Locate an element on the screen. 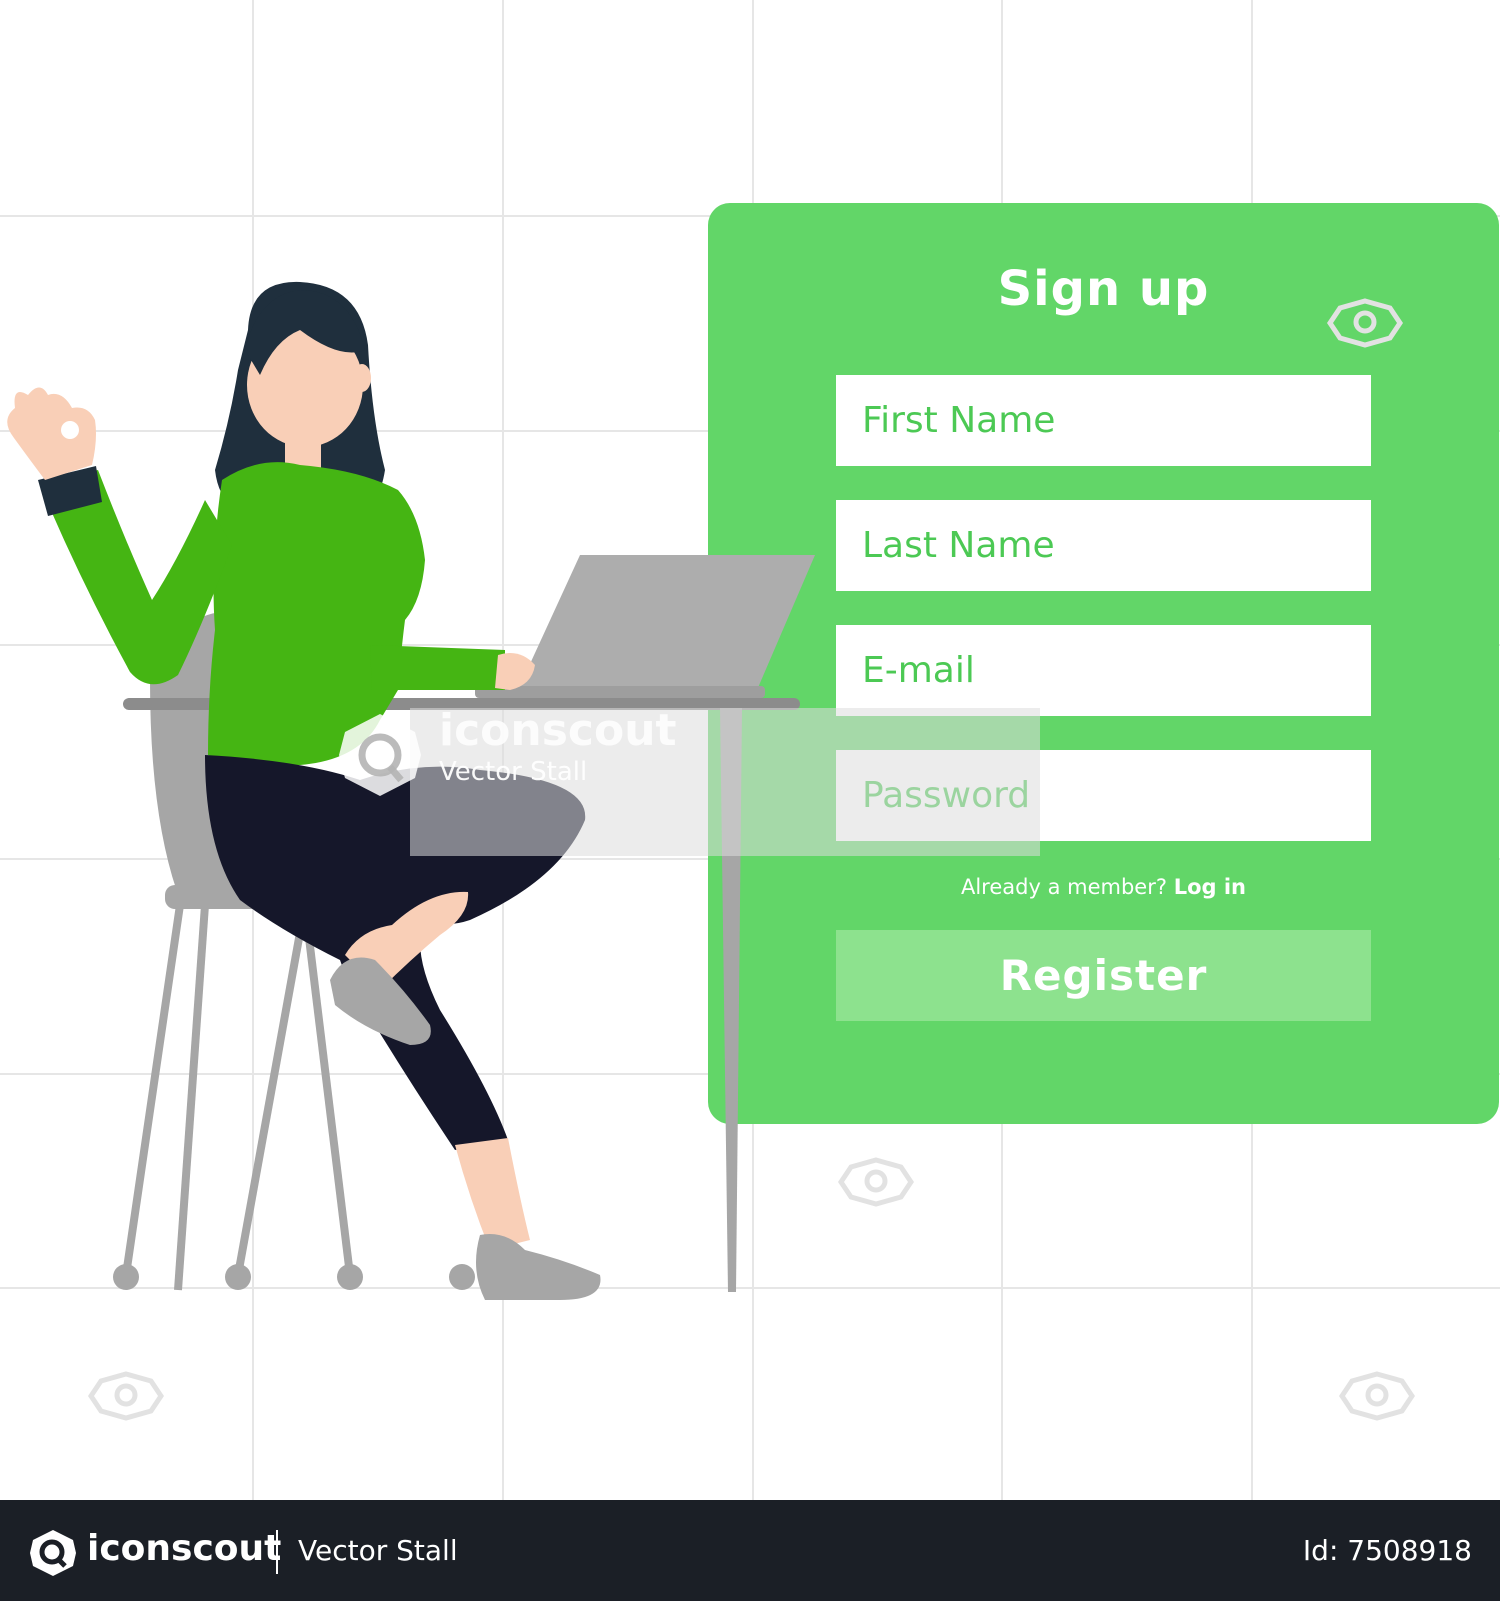 The height and width of the screenshot is (1601, 1500). leg-skin is located at coordinates (492, 1194).